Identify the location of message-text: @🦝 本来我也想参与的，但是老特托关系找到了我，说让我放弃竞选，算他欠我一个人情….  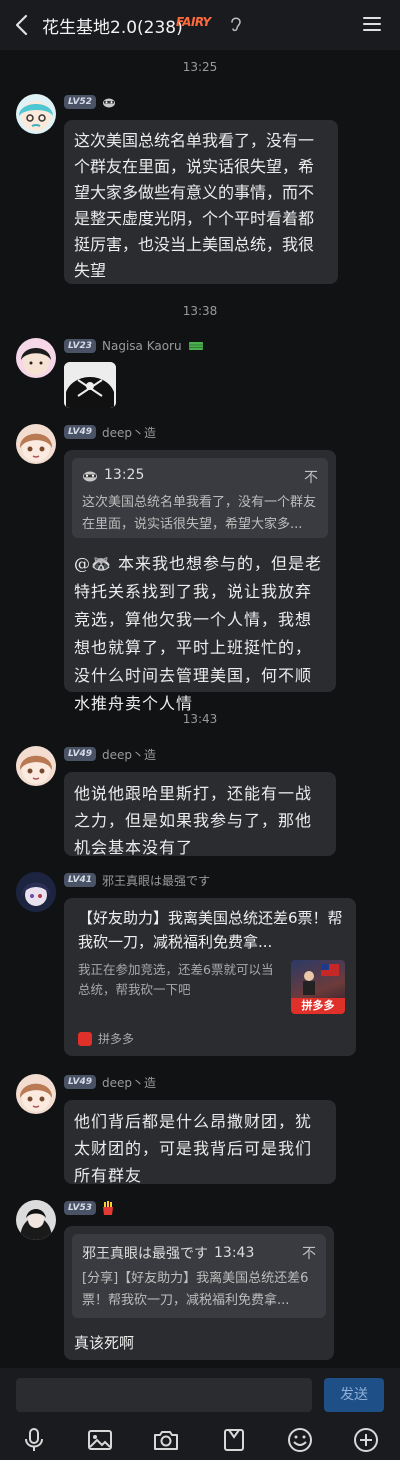
(198, 633).